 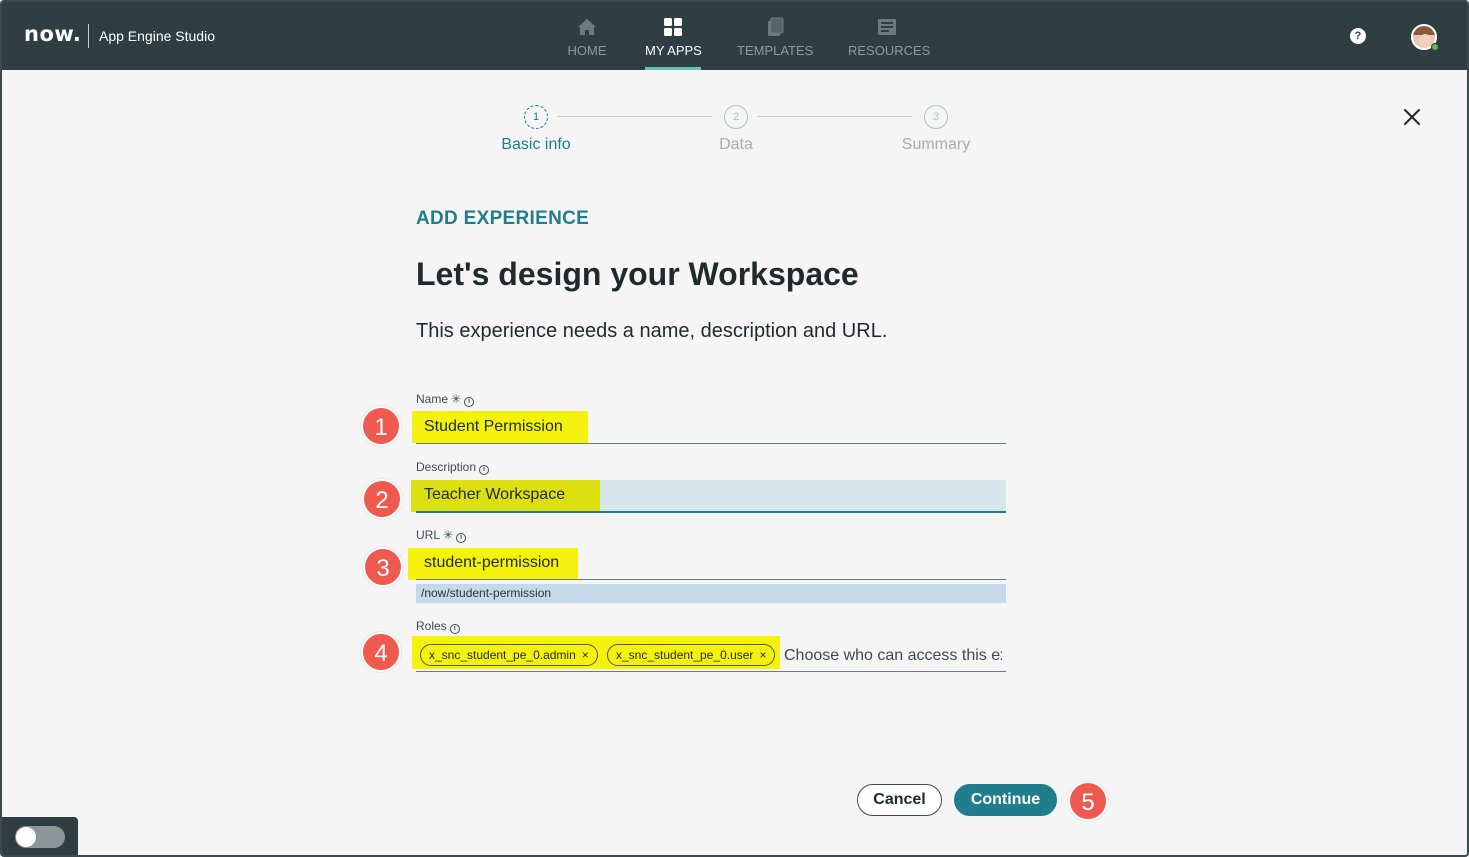 I want to click on name-field-underline, so click(x=711, y=443).